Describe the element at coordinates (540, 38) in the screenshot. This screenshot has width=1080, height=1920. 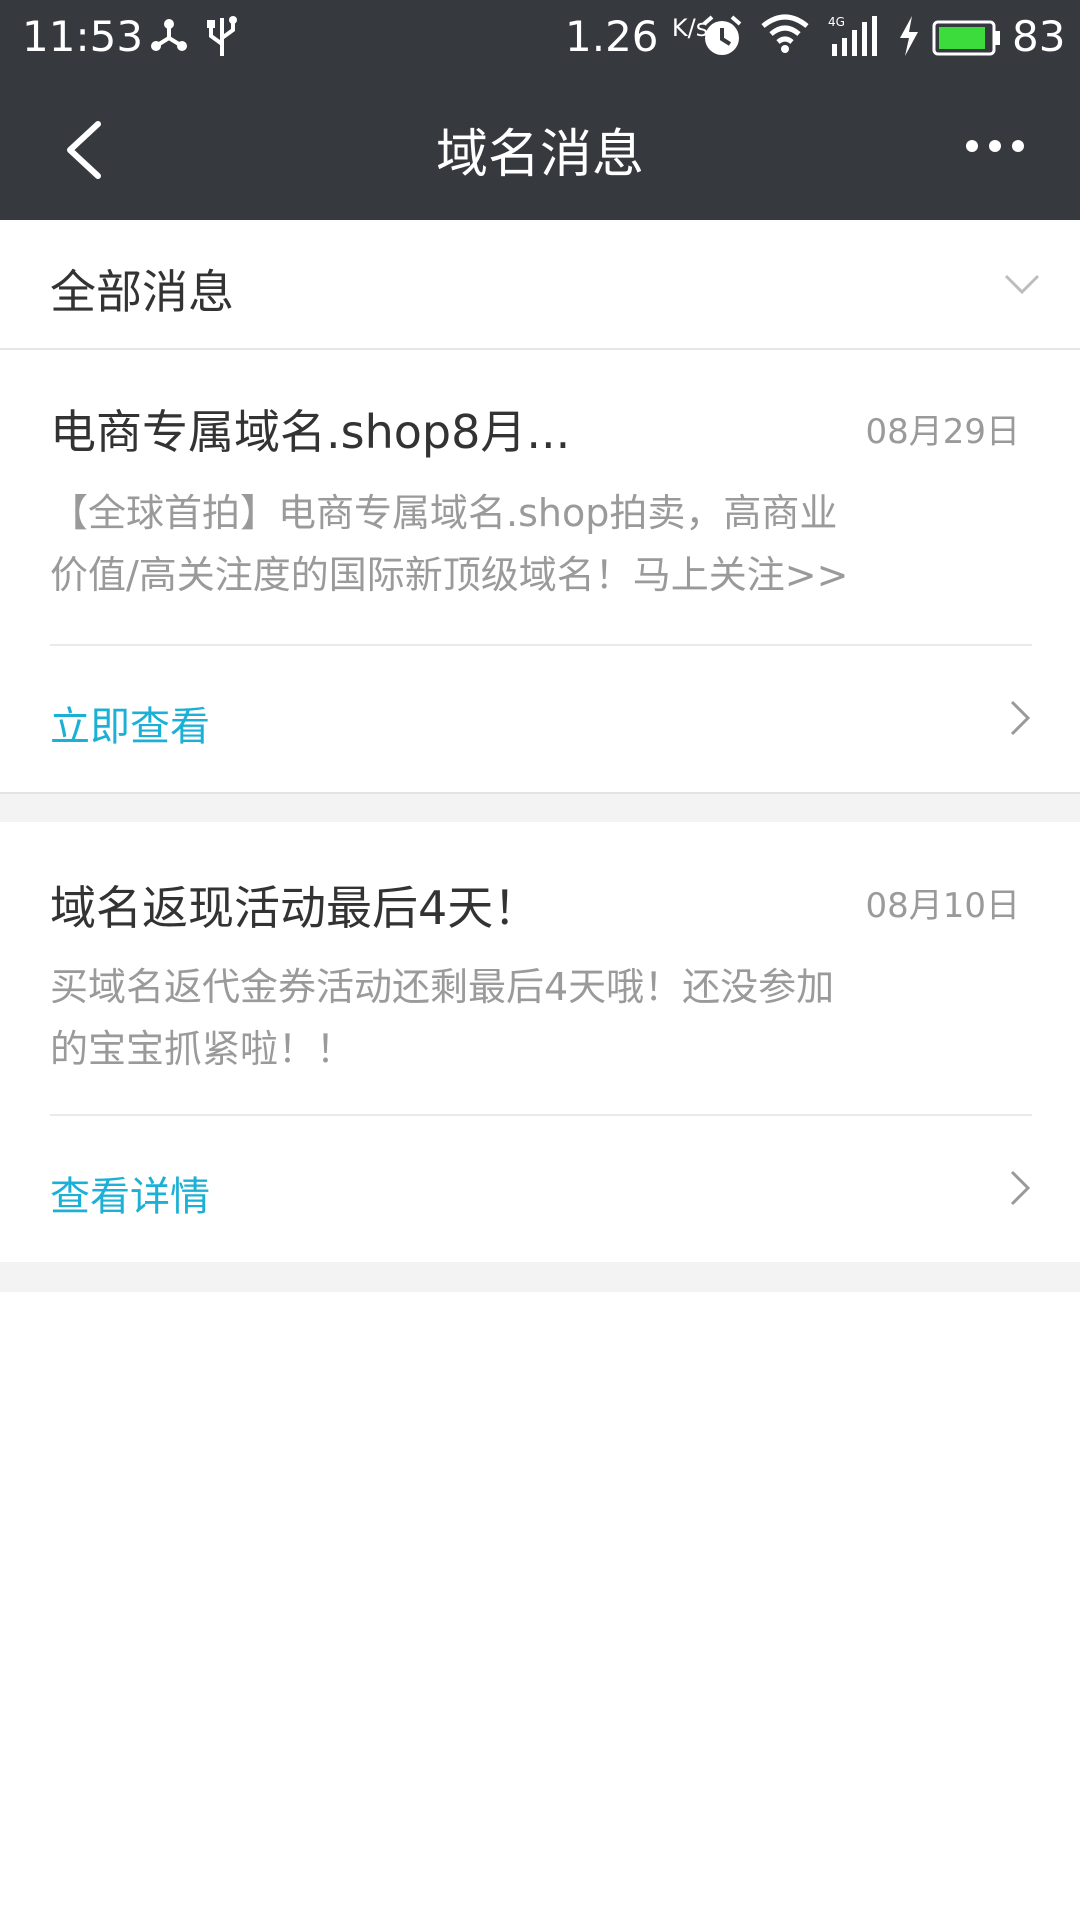
I see `status-bar: 11:53 1.26 K/s 4G 83` at that location.